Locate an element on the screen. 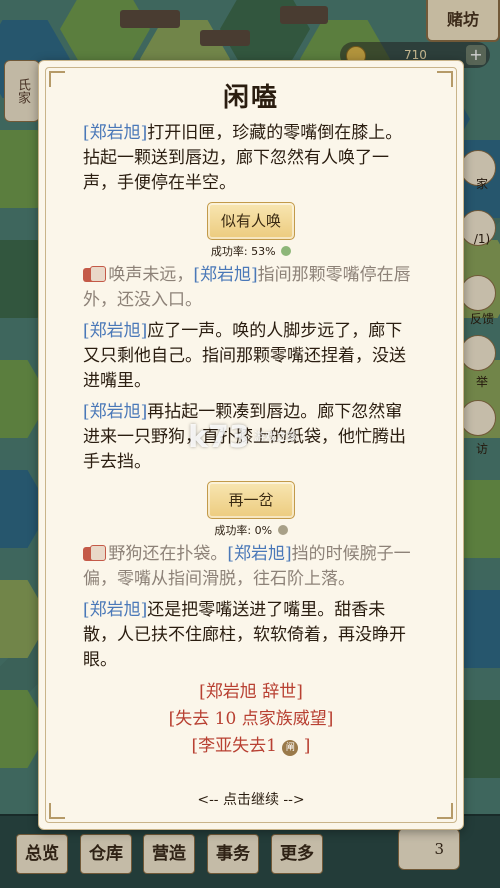 This screenshot has width=500, height=888. story-paragraph: 唤声未远，[郑岩旭]指间那颗零嘴停在唇外，还没入口。 is located at coordinates (251, 288).